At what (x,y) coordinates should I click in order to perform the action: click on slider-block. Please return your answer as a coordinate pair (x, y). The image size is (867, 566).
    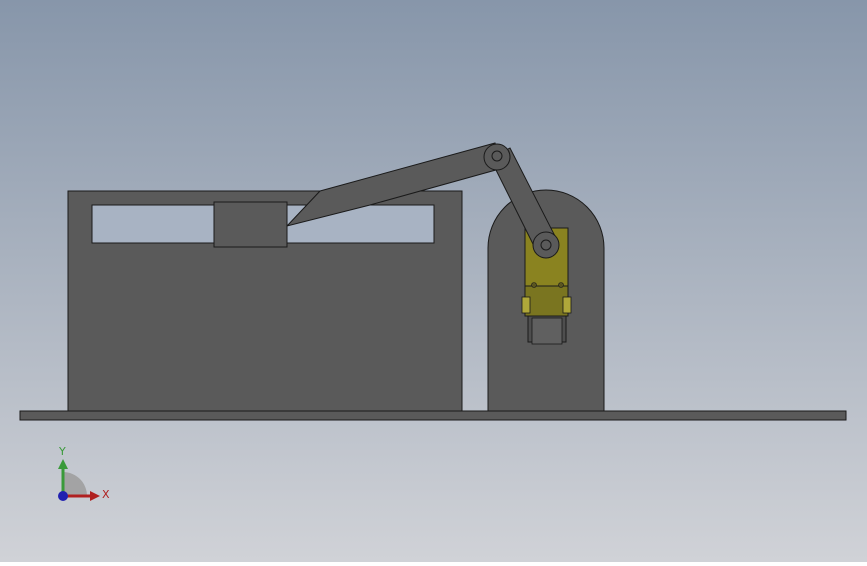
    Looking at the image, I should click on (250, 224).